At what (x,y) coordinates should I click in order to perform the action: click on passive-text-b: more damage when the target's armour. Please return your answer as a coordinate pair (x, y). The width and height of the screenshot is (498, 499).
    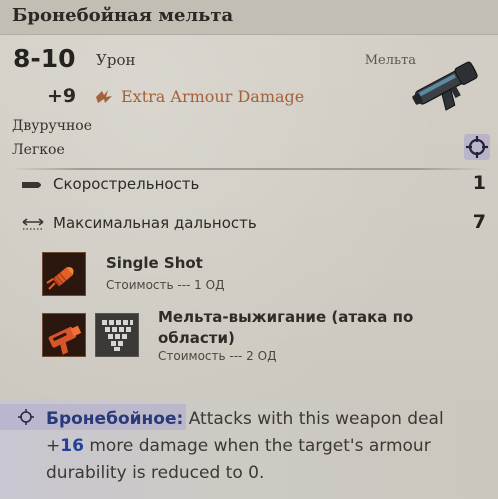
    Looking at the image, I should click on (257, 446).